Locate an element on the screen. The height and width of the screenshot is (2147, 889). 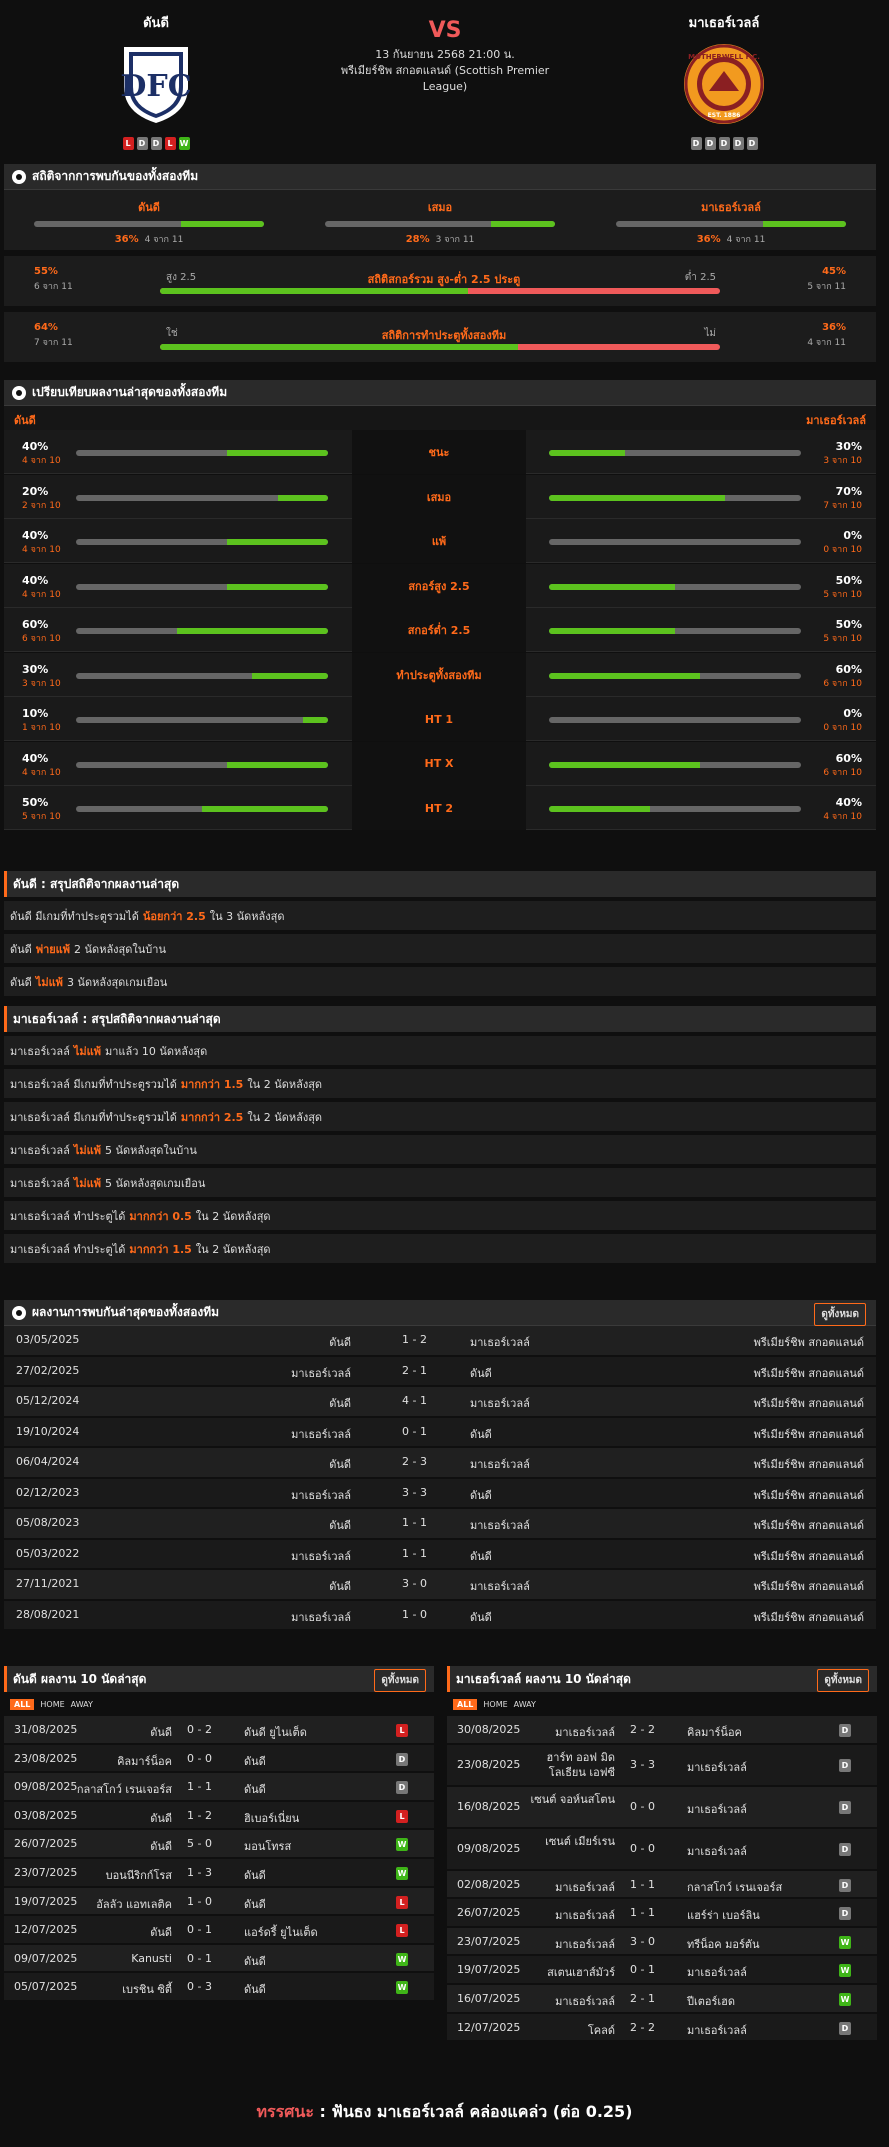
meeting-home: มาเธอร์เวลล์ is located at coordinates (321, 1556).